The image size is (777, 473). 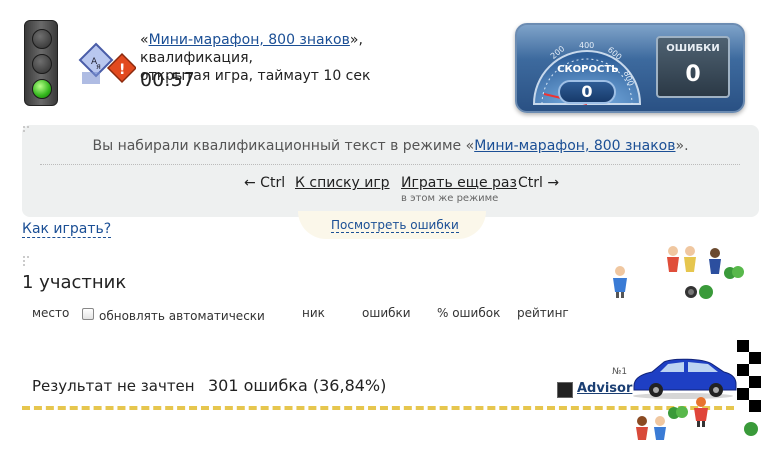 I want to click on header-place: место, so click(x=51, y=313).